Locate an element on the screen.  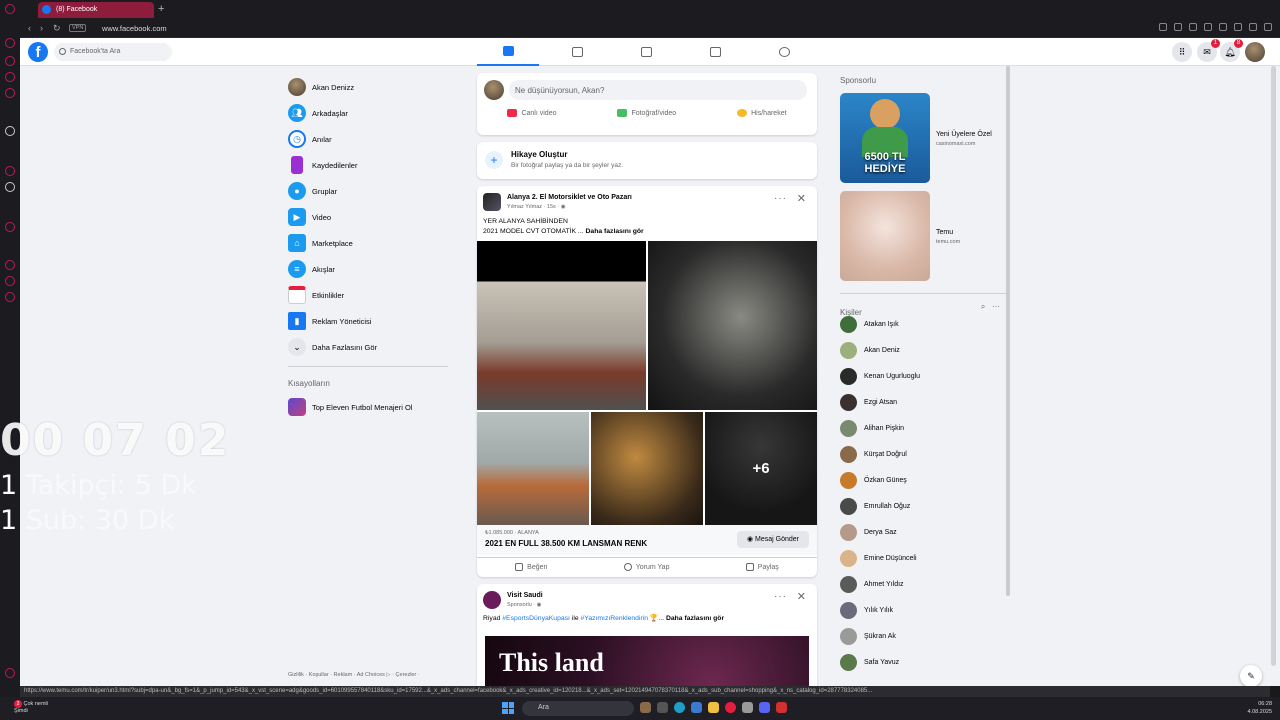
nav-item: Etkinlikler is located at coordinates (368, 295).